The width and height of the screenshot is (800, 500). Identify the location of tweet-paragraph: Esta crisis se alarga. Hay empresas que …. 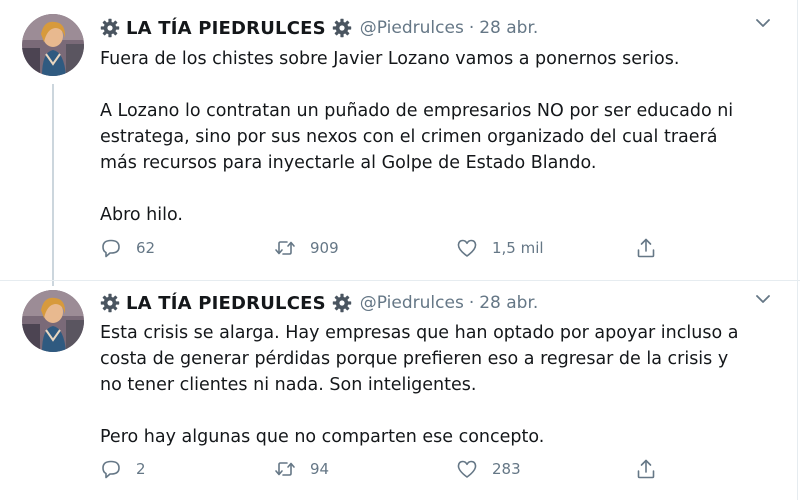
(419, 359).